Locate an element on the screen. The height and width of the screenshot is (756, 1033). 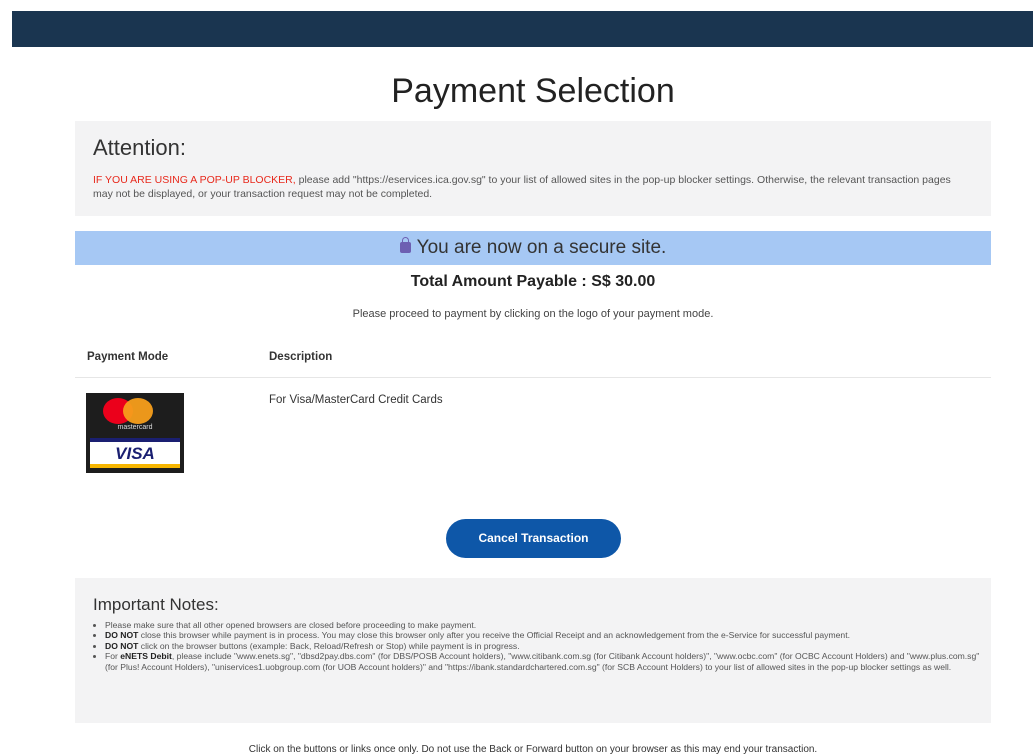
mastercard-wordmark: mastercard is located at coordinates (135, 427).